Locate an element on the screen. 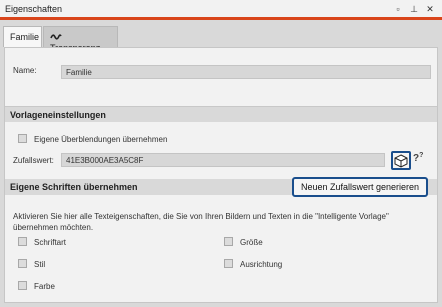 Image resolution: width=442 pixels, height=307 pixels. ausrichtung-checkbox is located at coordinates (228, 263).